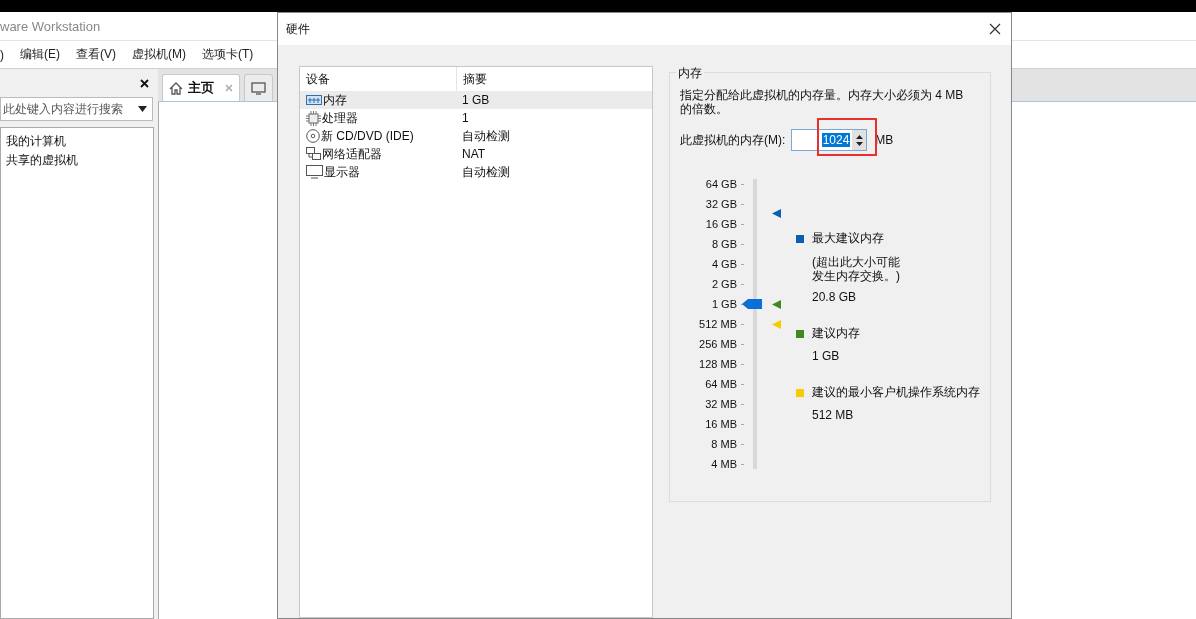 Image resolution: width=1196 pixels, height=619 pixels. What do you see at coordinates (201, 87) in the screenshot?
I see `tab: 主页` at bounding box center [201, 87].